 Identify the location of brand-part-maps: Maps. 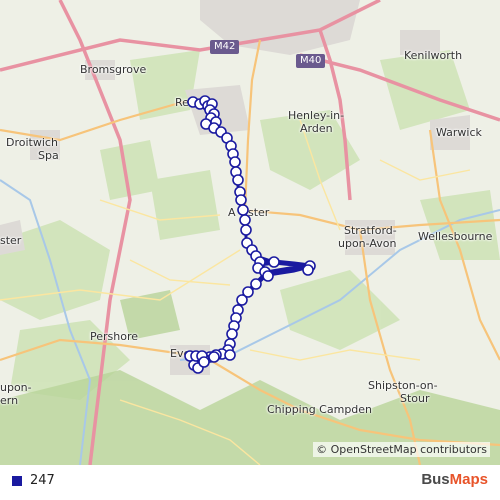
(468, 479).